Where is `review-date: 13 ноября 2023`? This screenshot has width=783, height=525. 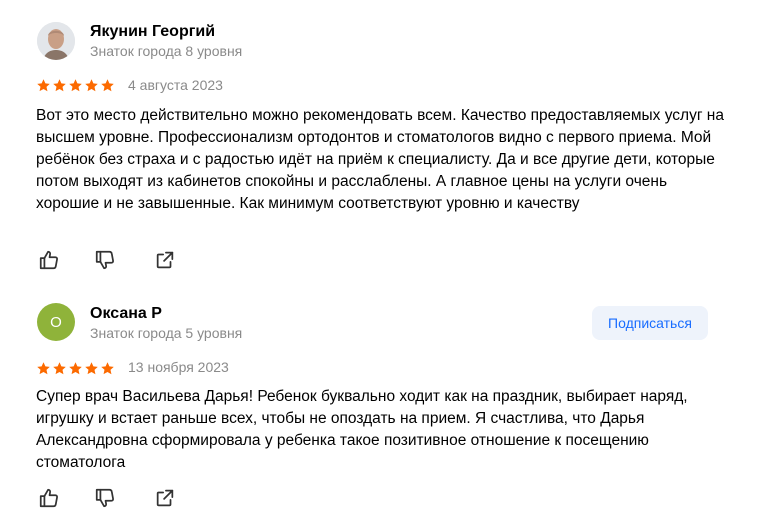 review-date: 13 ноября 2023 is located at coordinates (178, 367).